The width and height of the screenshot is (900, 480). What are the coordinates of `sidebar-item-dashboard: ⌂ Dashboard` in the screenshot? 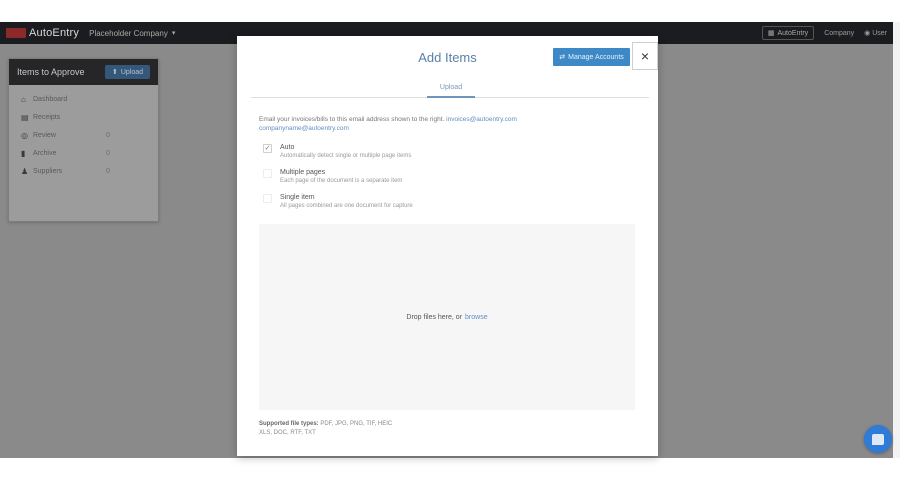 It's located at (83, 99).